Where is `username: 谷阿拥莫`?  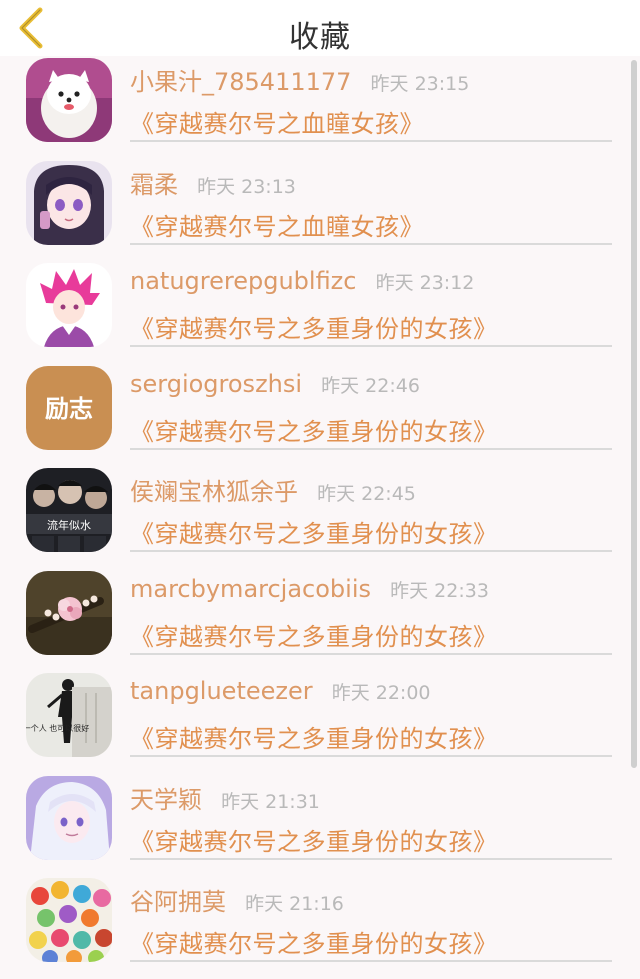 username: 谷阿拥莫 is located at coordinates (178, 902).